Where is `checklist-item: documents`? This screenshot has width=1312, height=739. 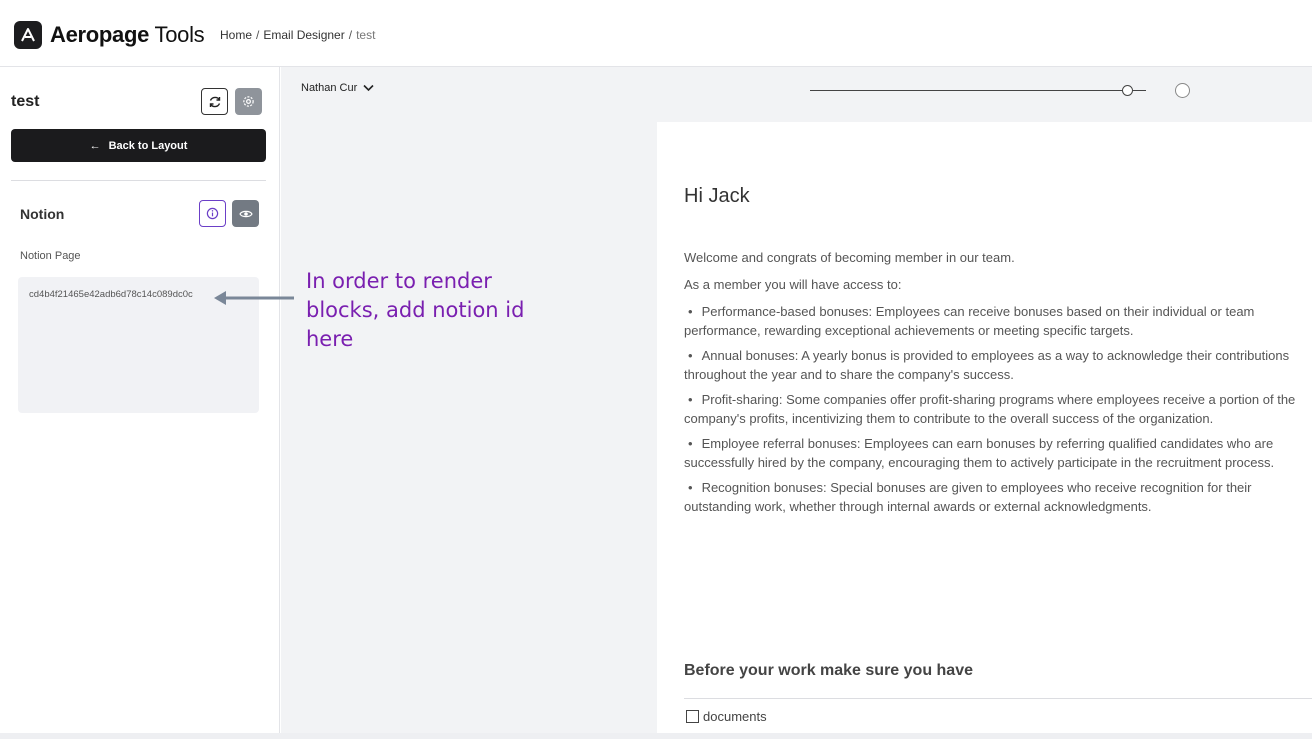
checklist-item: documents is located at coordinates (726, 716).